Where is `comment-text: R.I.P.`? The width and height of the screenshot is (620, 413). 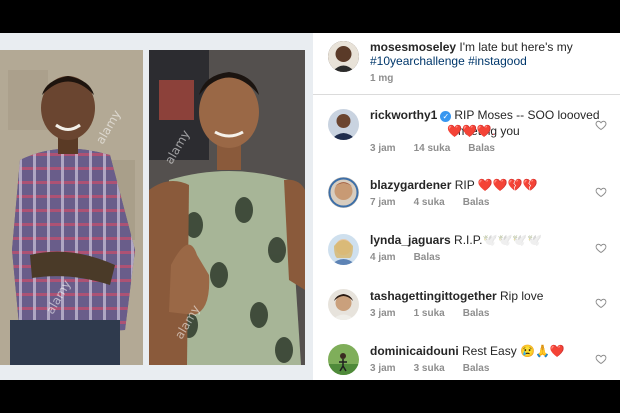
comment-text: R.I.P. is located at coordinates (468, 240).